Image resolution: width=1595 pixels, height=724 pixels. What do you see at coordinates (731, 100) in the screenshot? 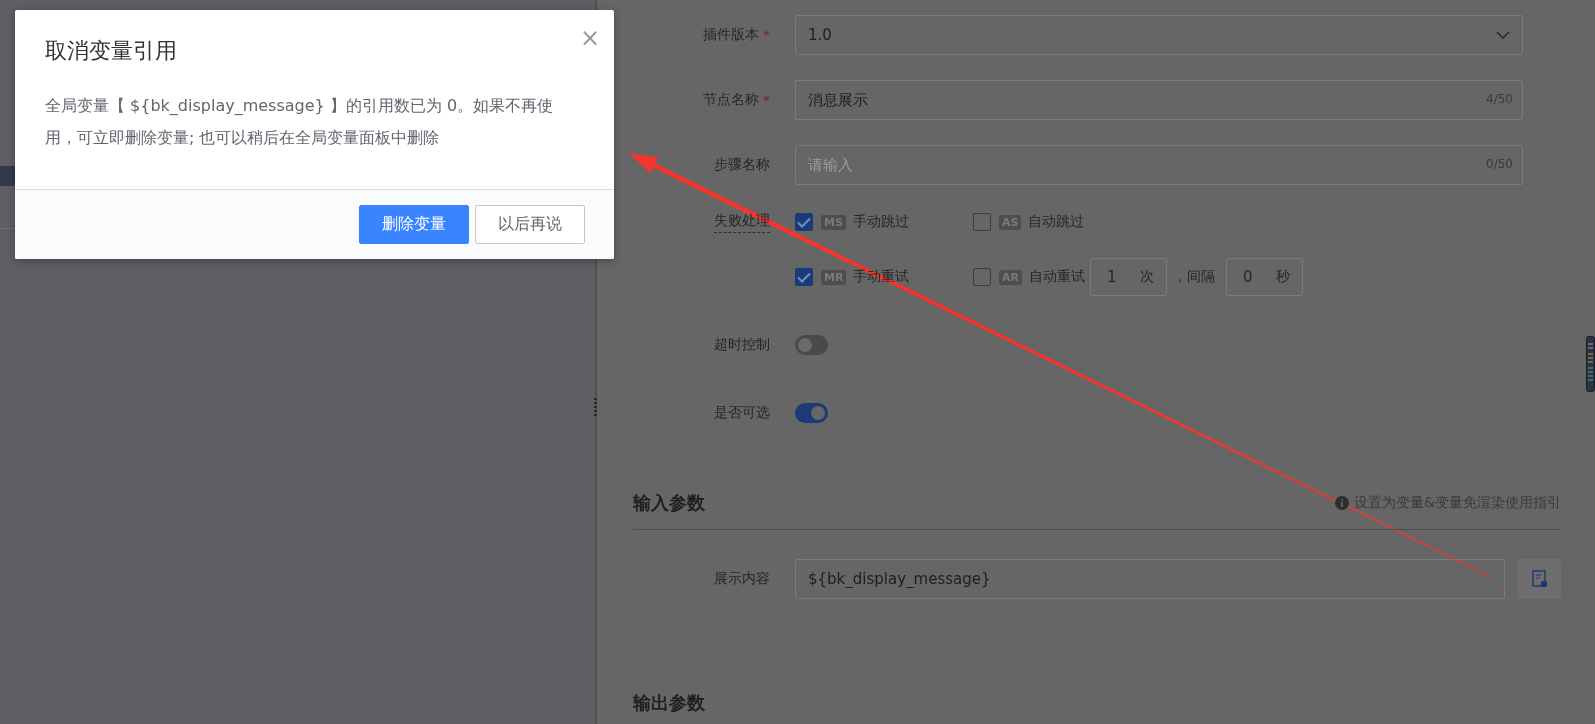
I see `field-label: 节点名称` at bounding box center [731, 100].